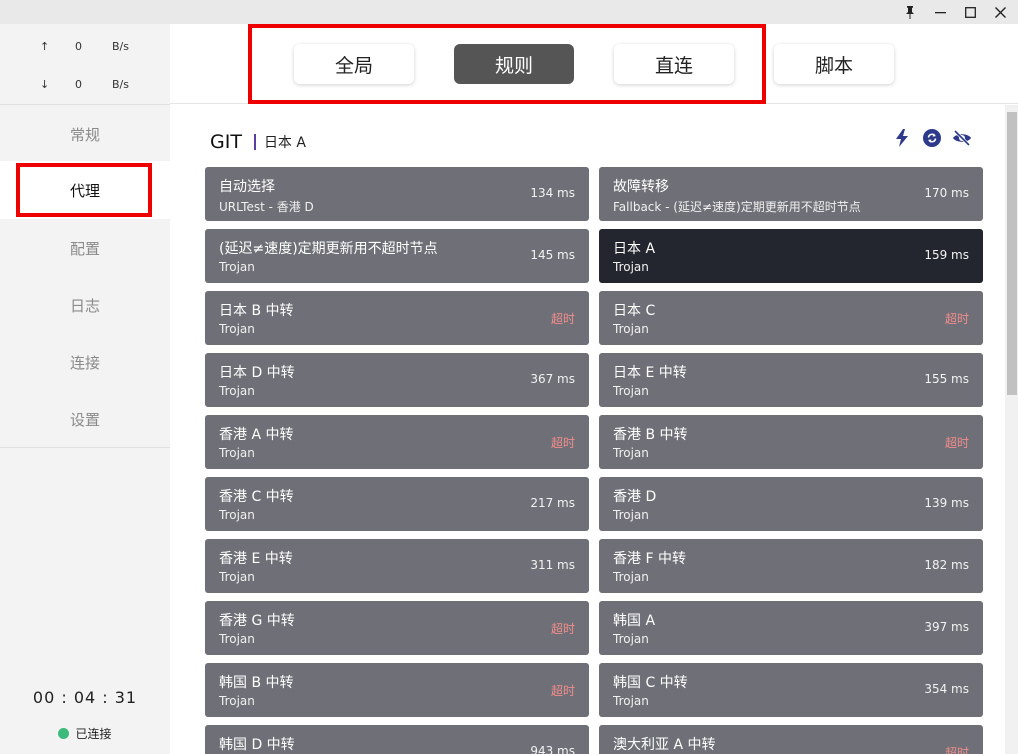 This screenshot has height=754, width=1018. I want to click on proxy-delay: 311 ms, so click(552, 565).